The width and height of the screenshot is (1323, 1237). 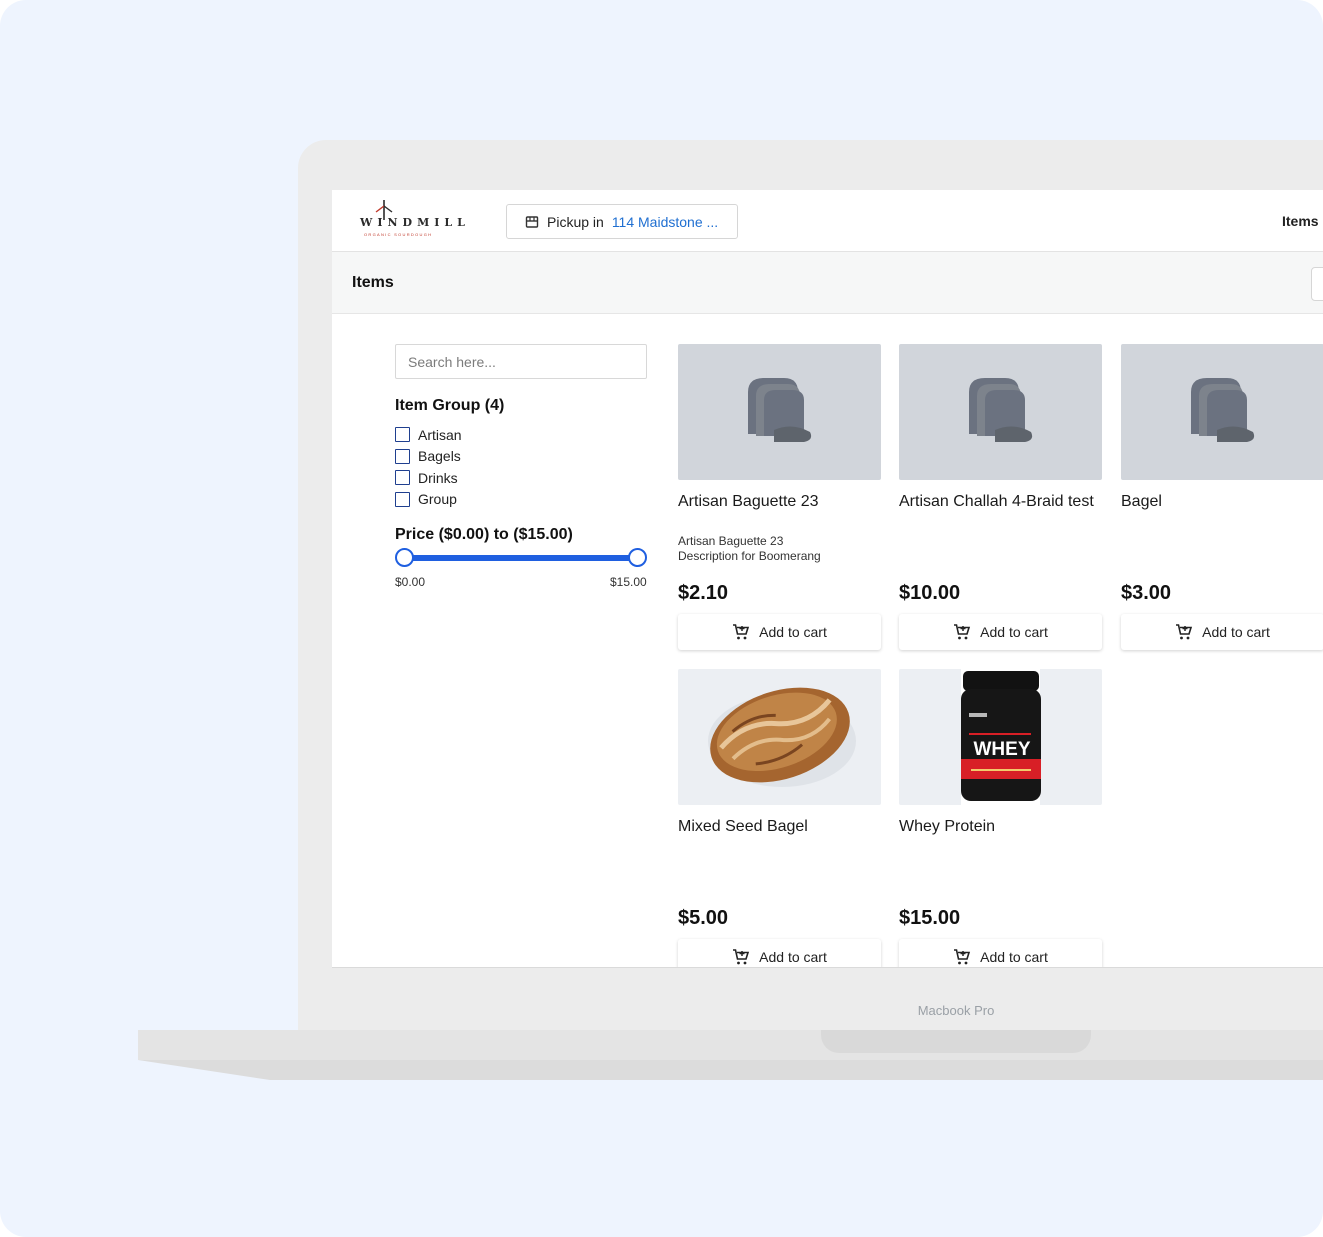 I want to click on item-group-title: Item Group (4), so click(x=450, y=405).